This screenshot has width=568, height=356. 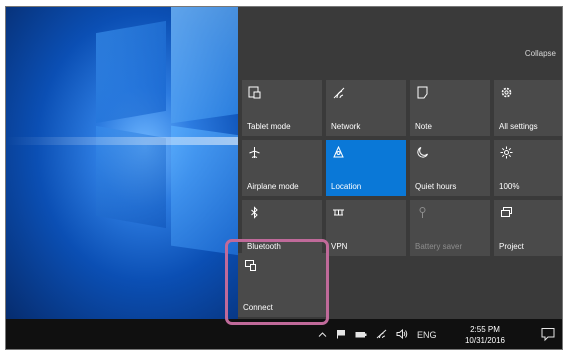 What do you see at coordinates (255, 93) in the screenshot?
I see `tablet-mode-icon` at bounding box center [255, 93].